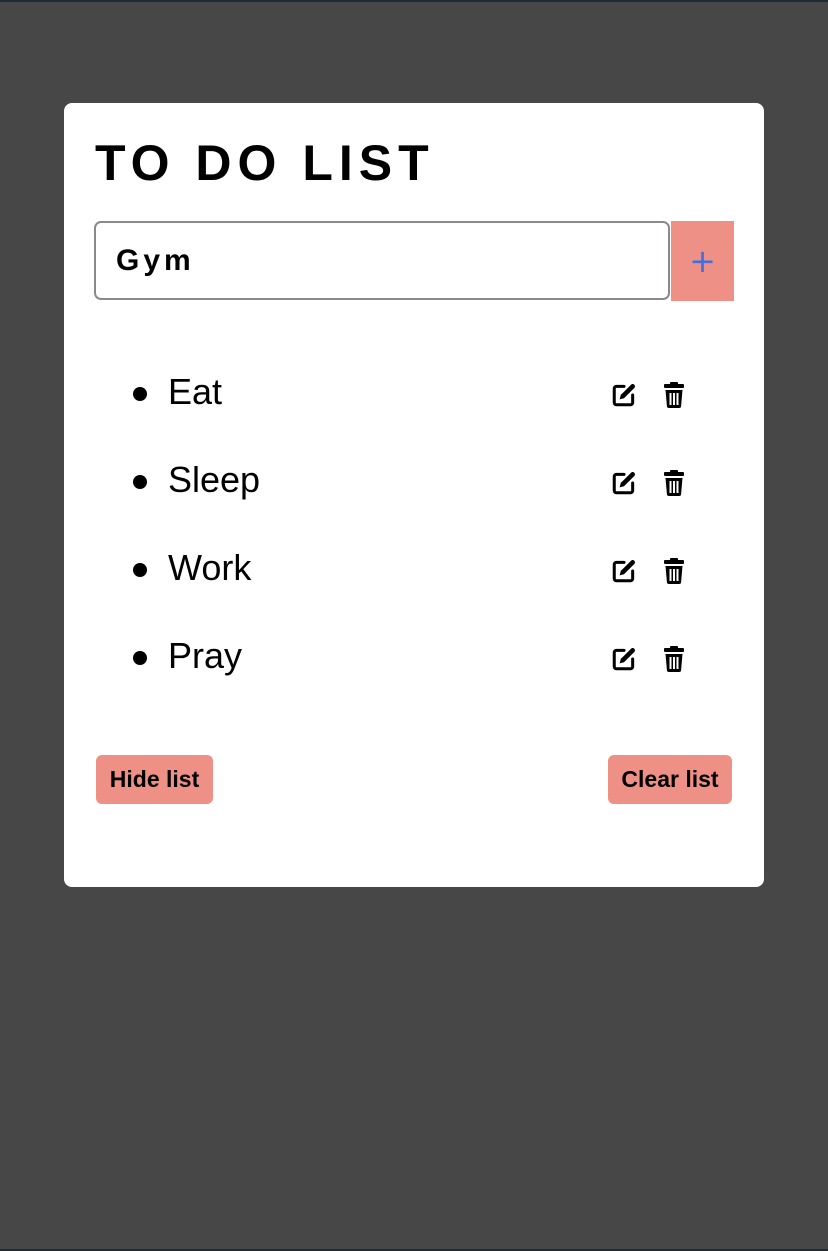  I want to click on item-label: Work, so click(210, 567).